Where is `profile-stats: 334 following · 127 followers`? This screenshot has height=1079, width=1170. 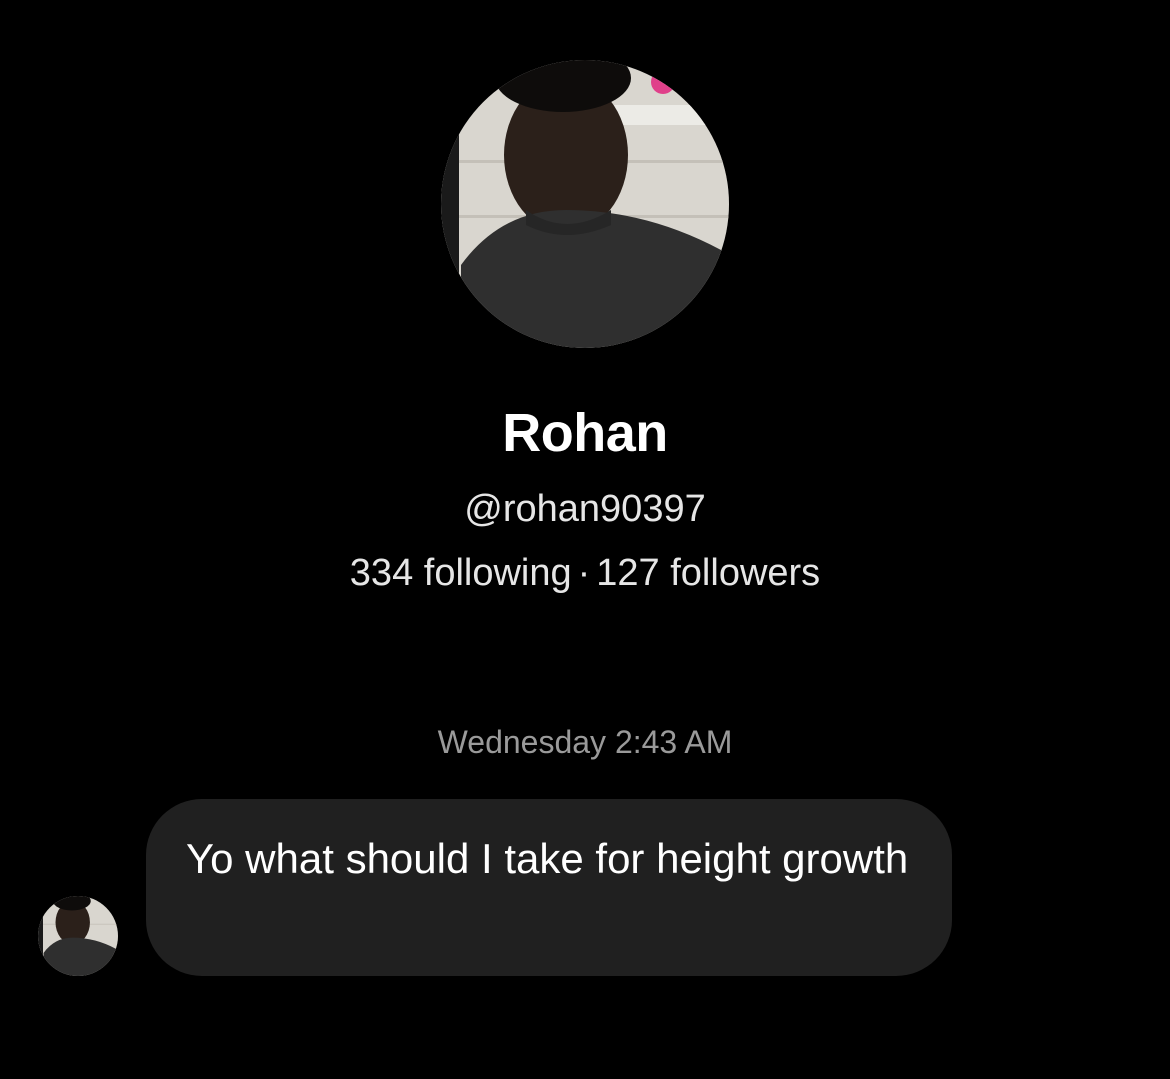
profile-stats: 334 following · 127 followers is located at coordinates (585, 573).